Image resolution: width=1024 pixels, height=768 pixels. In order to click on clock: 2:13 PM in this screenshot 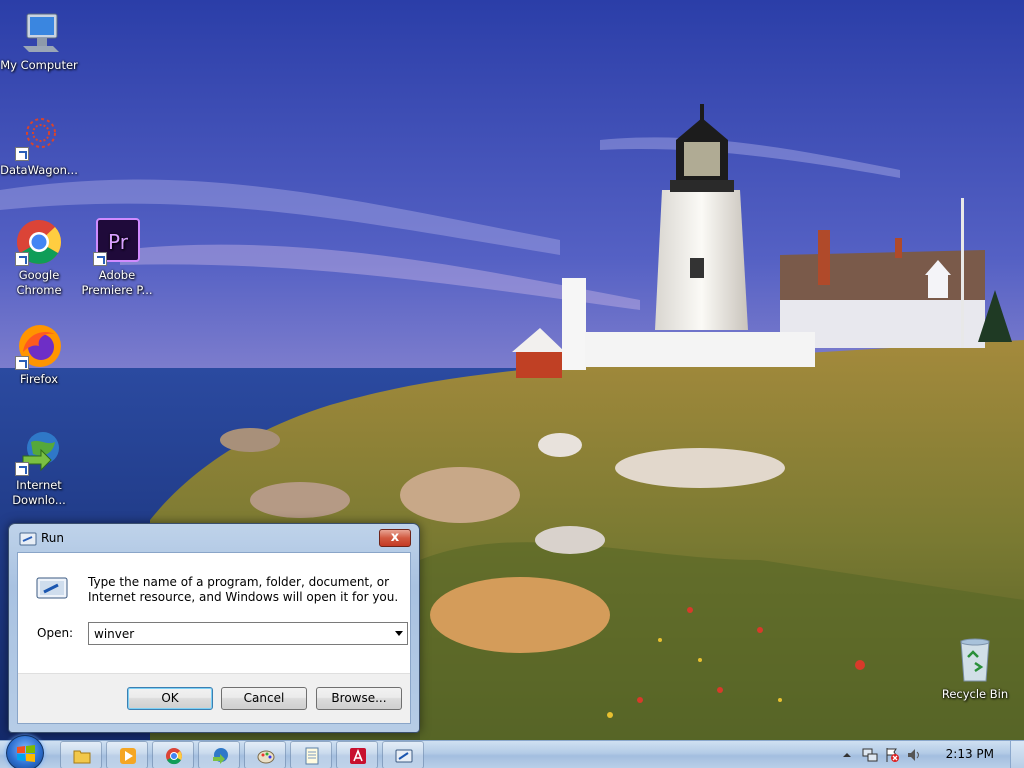, I will do `click(970, 754)`.